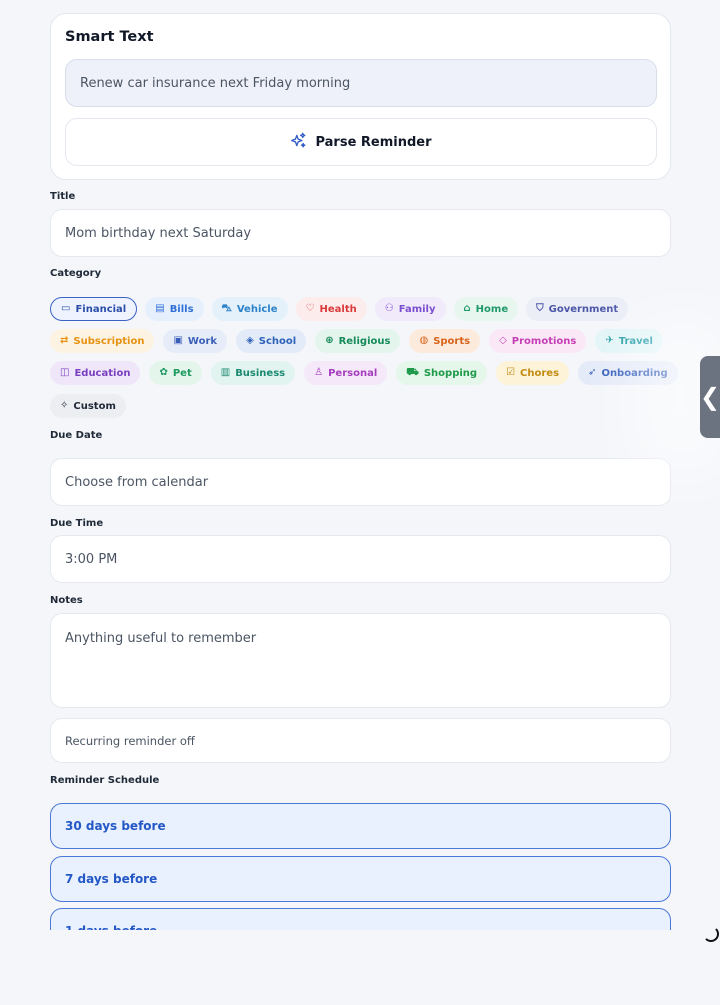 The image size is (720, 1005). I want to click on notes-label: Notes, so click(66, 600).